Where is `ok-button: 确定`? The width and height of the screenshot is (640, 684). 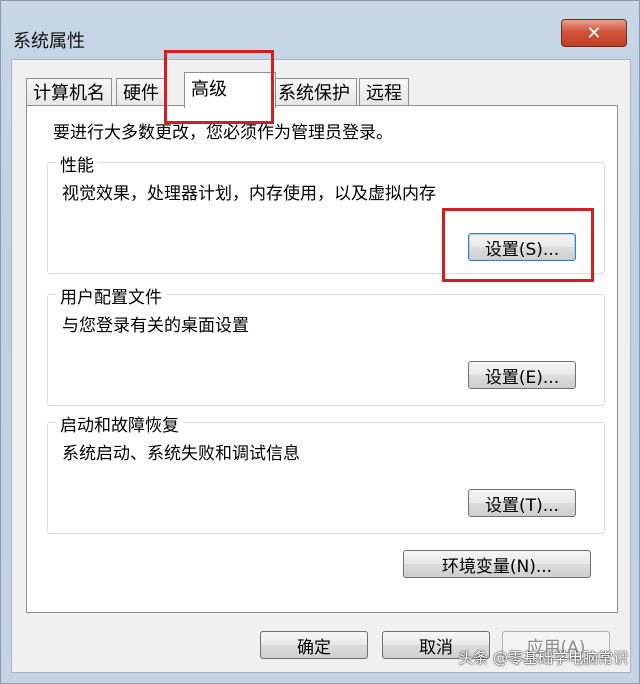
ok-button: 确定 is located at coordinates (314, 645).